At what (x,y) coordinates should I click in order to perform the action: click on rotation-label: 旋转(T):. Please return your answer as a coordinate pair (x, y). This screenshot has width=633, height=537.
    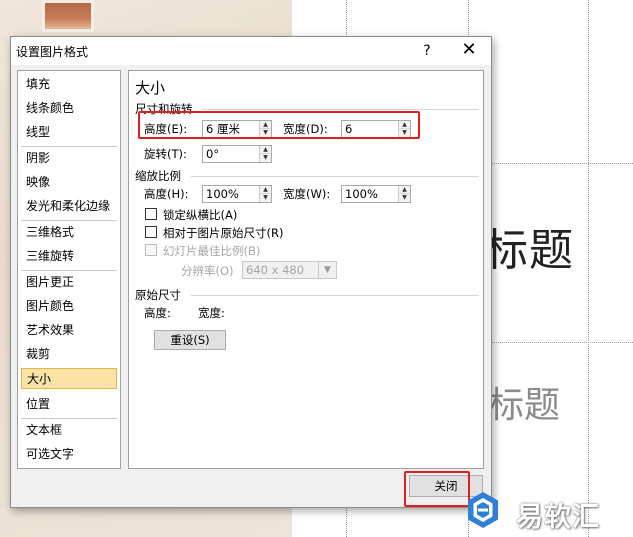
    Looking at the image, I should click on (165, 154).